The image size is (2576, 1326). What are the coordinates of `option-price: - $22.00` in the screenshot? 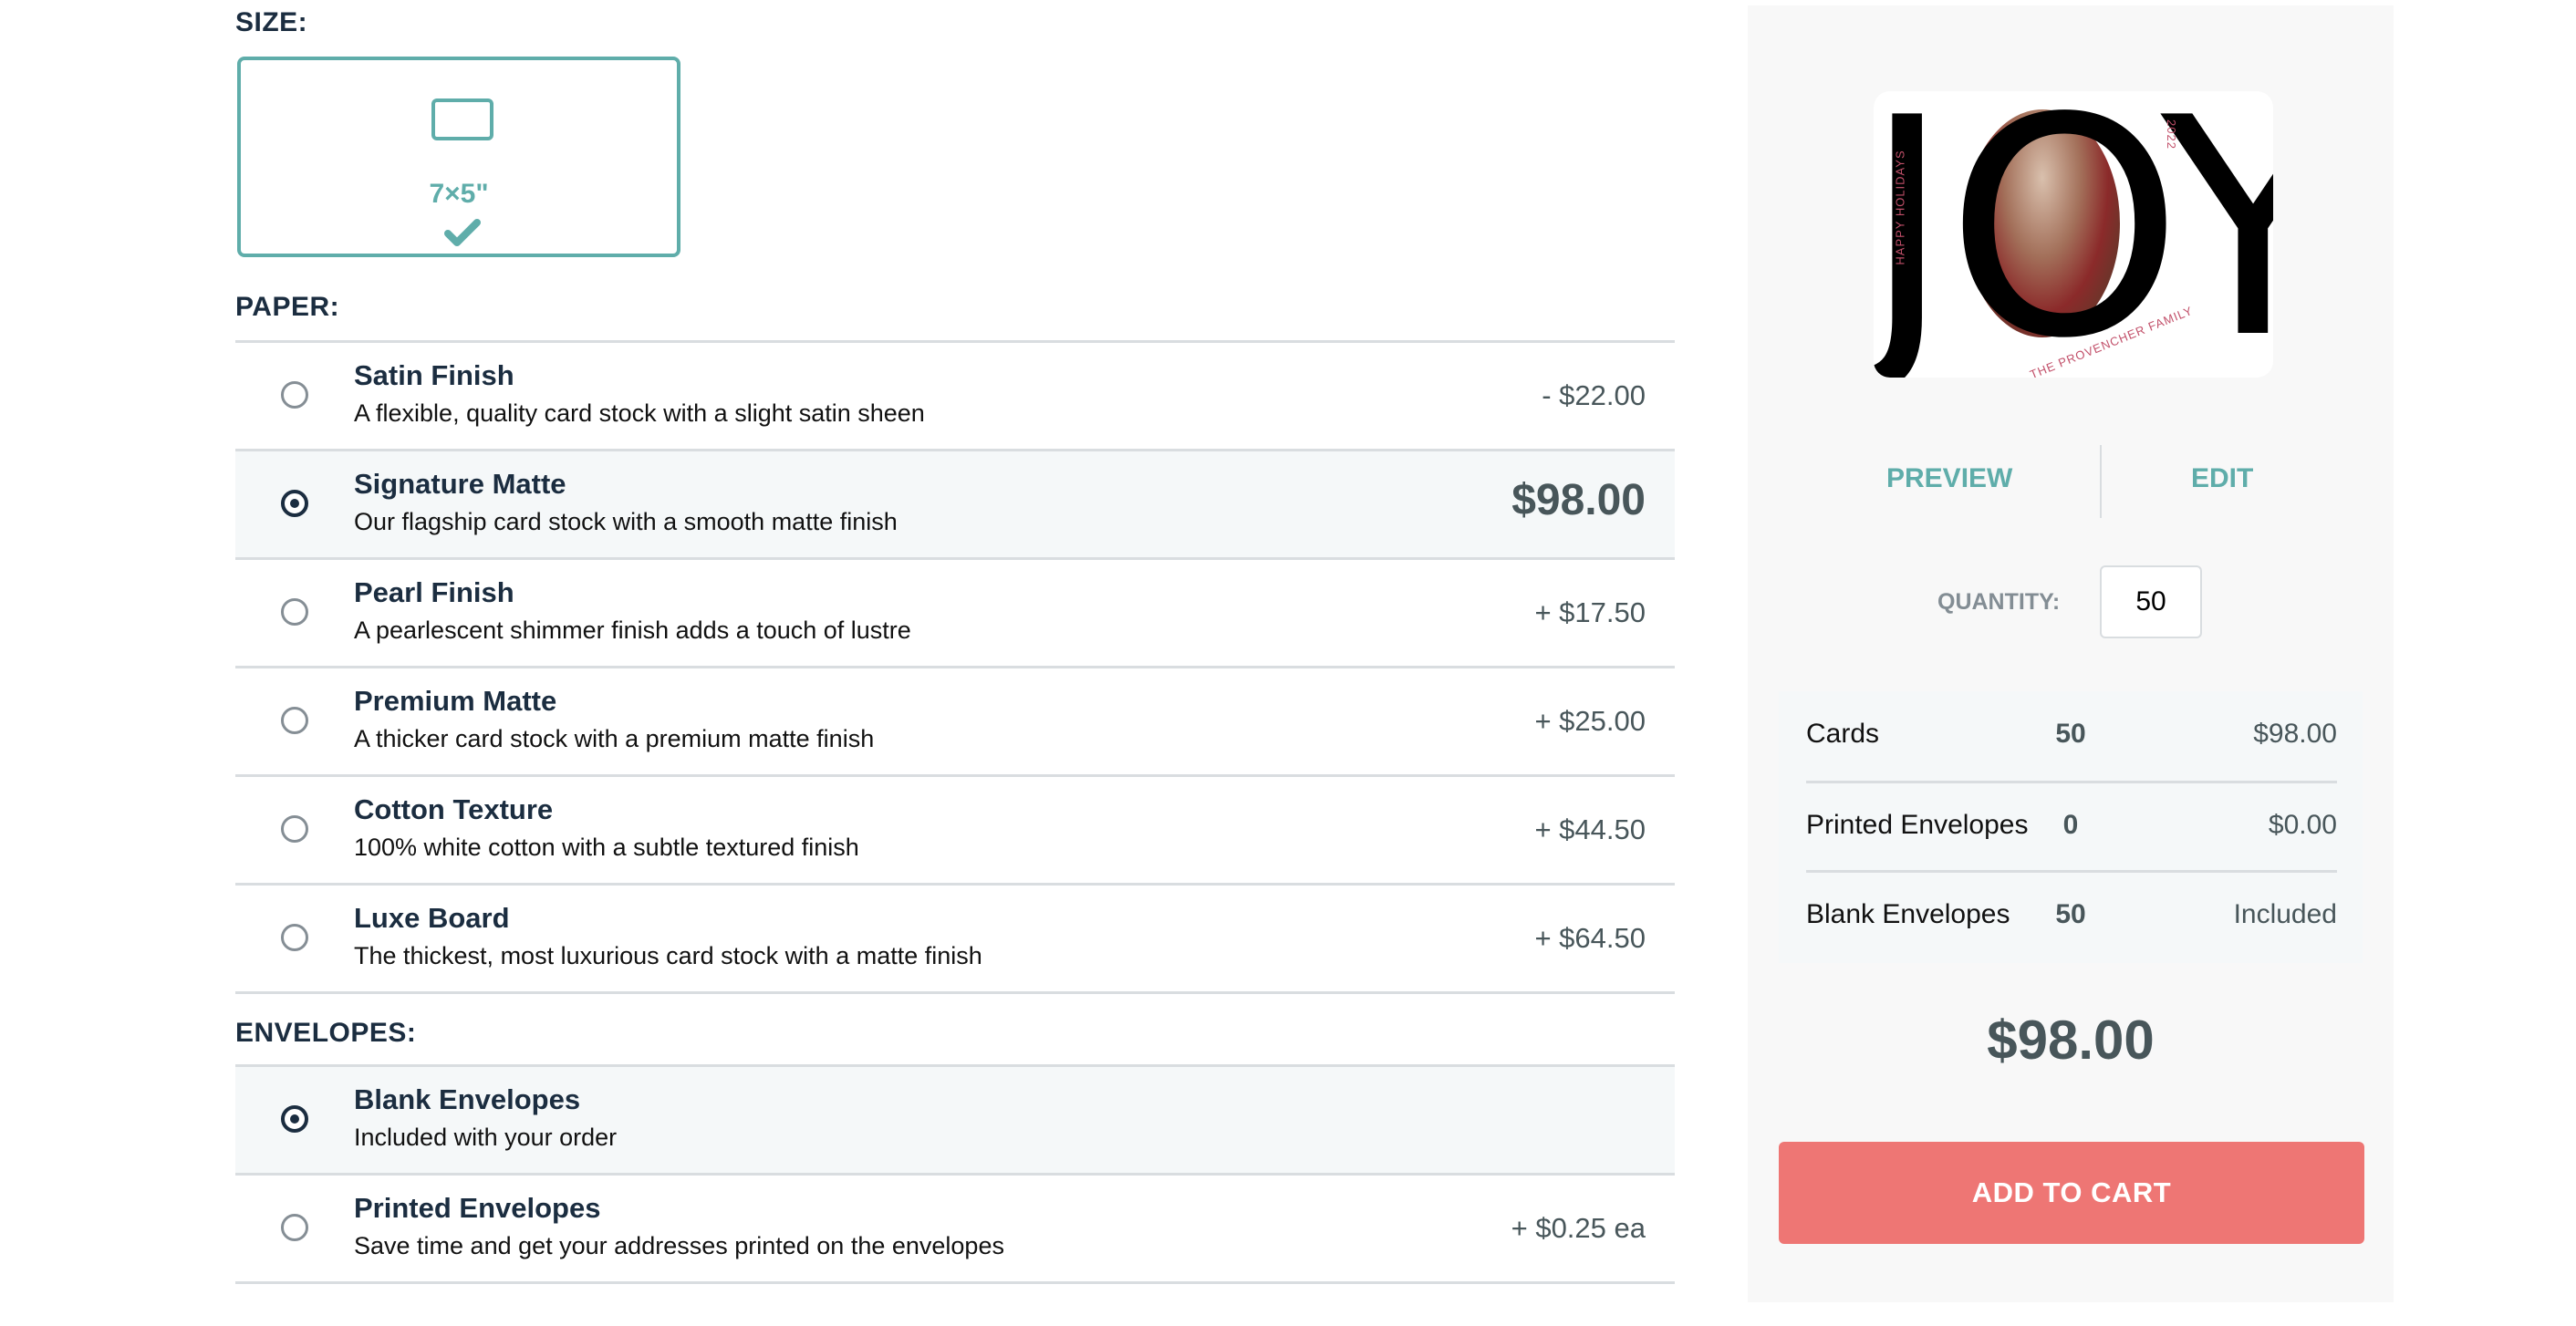 It's located at (1594, 395).